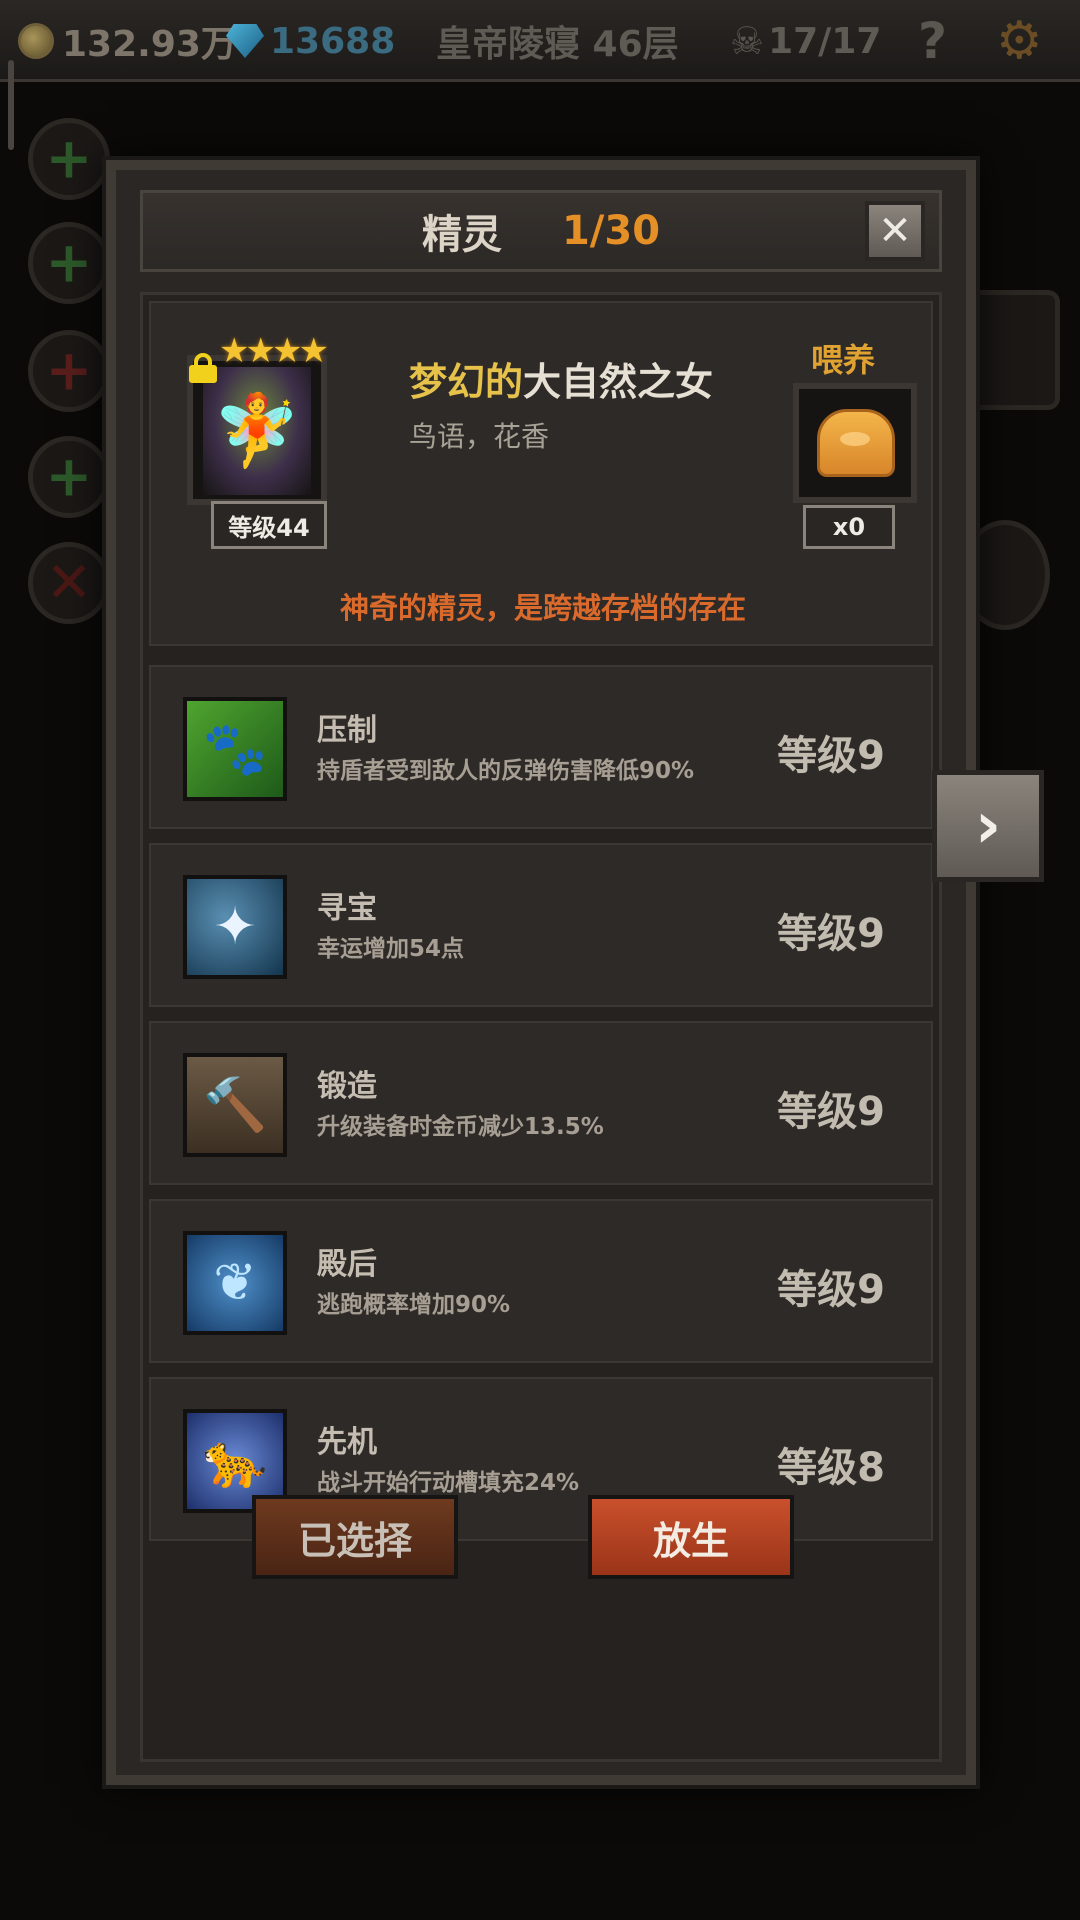 The height and width of the screenshot is (1920, 1080). I want to click on claw-icon: 🐾, so click(235, 749).